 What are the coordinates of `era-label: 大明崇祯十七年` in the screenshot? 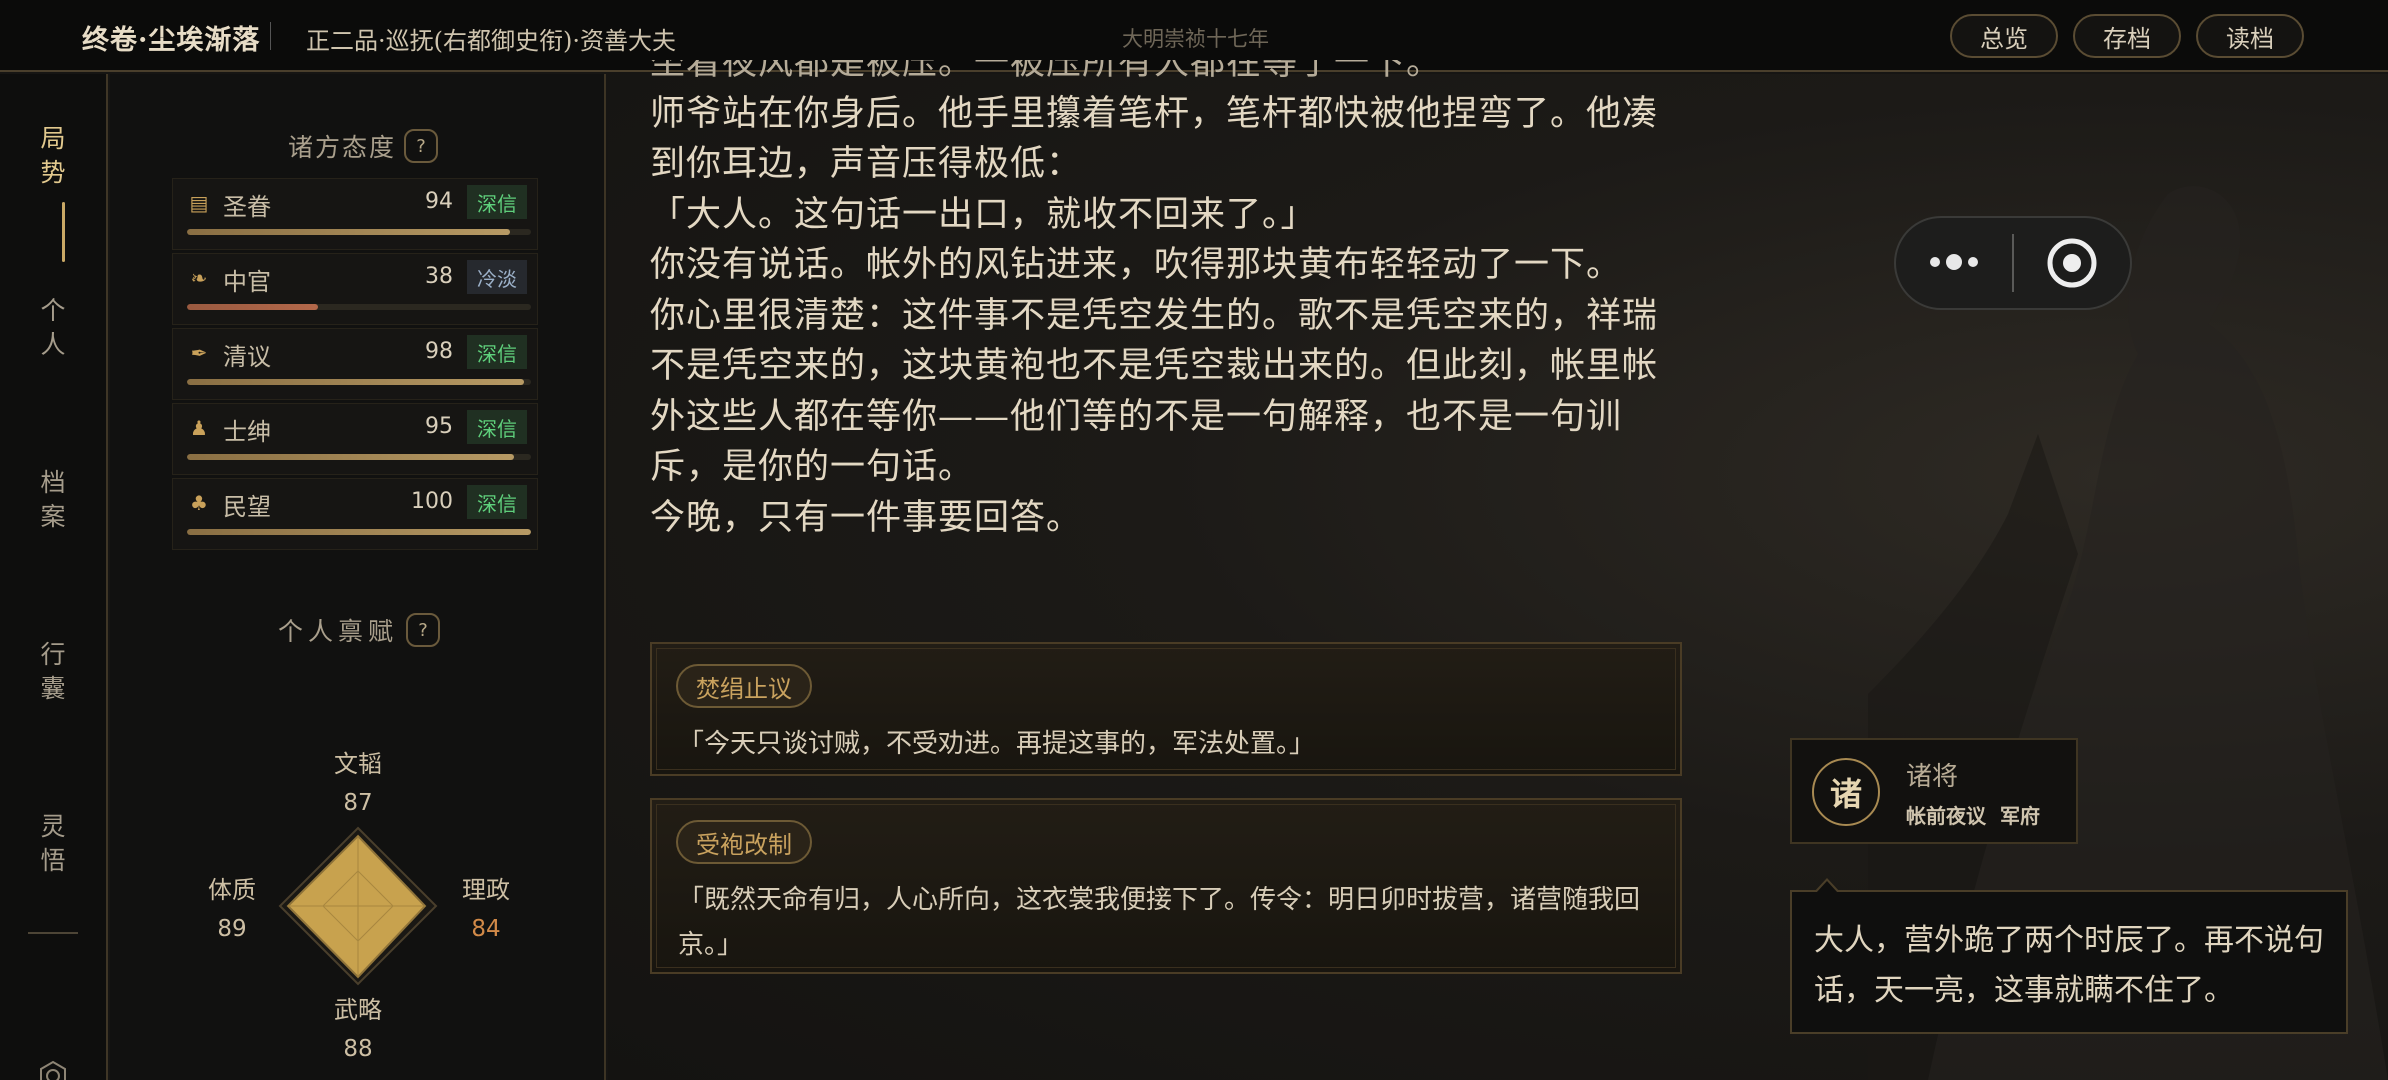 It's located at (1195, 39).